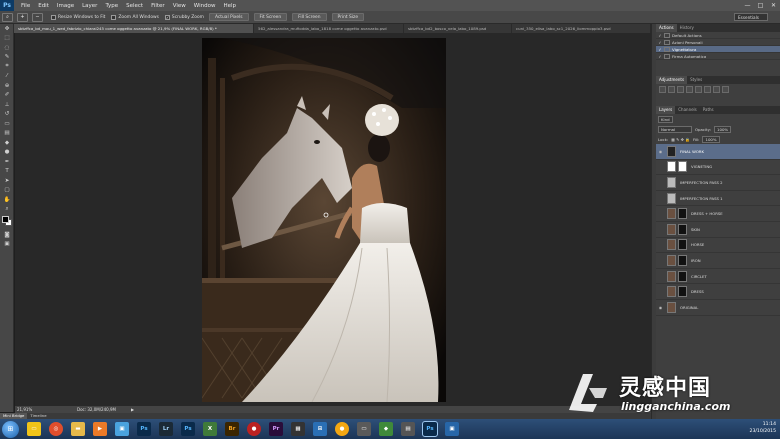 The image size is (780, 439). What do you see at coordinates (723, 129) in the screenshot?
I see `opacity-field: 100%` at bounding box center [723, 129].